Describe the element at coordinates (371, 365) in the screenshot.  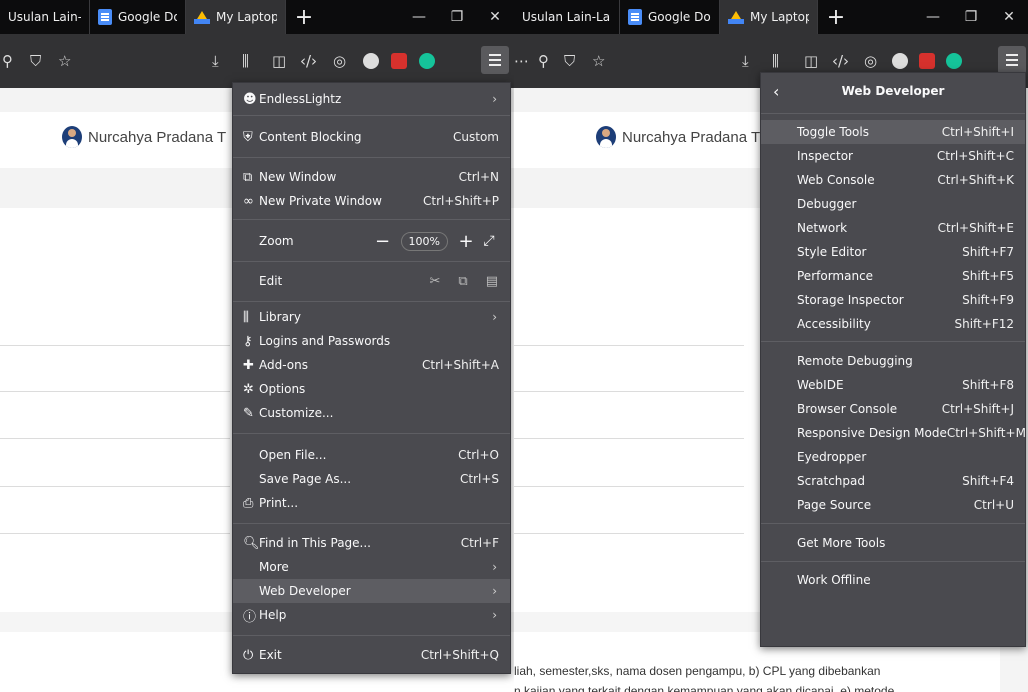
I see `menu-item-addons: ✚ Add-ons Ctrl+Shift+A` at that location.